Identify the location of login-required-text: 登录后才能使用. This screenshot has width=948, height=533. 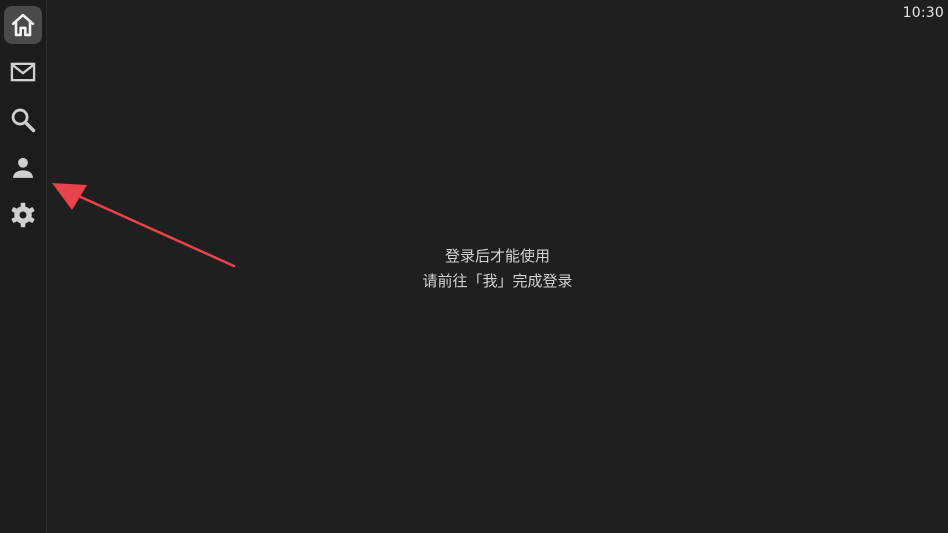
(497, 256).